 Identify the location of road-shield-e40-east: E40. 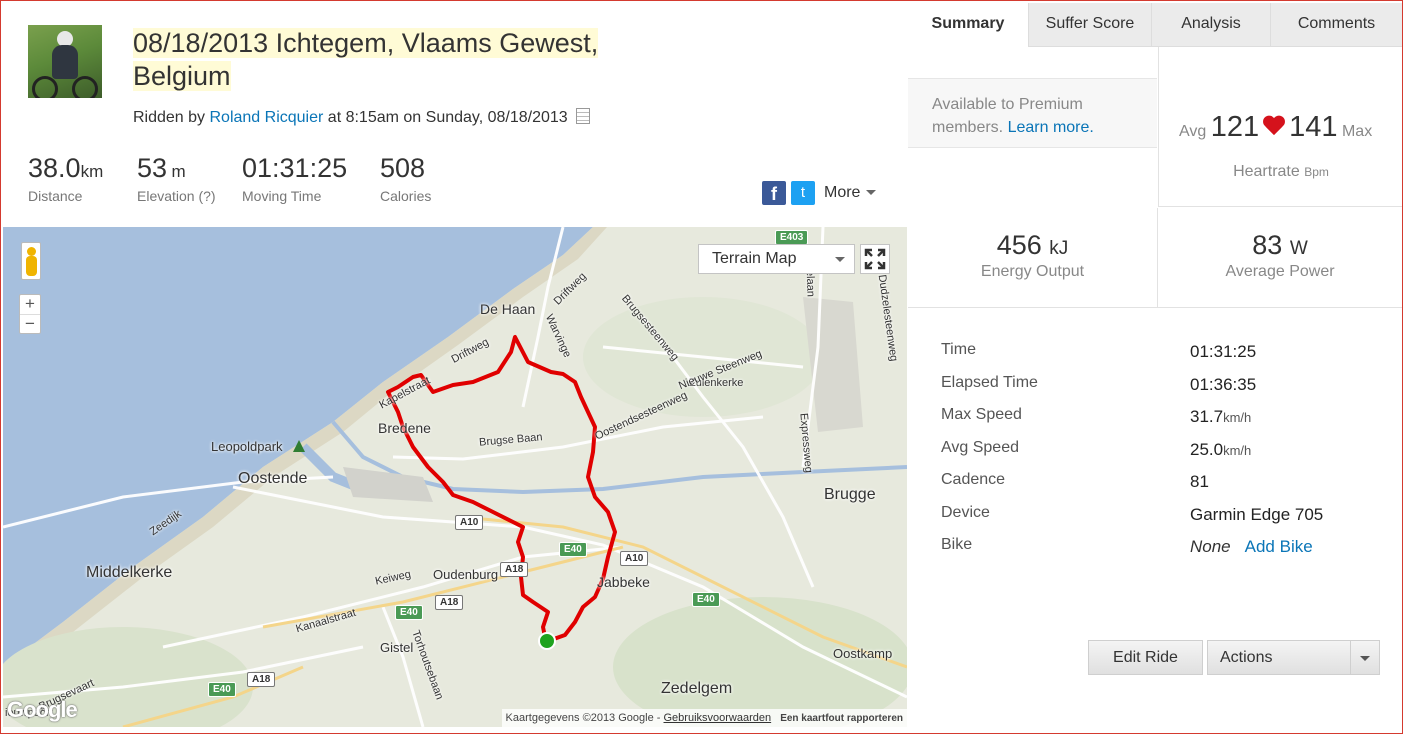
(706, 599).